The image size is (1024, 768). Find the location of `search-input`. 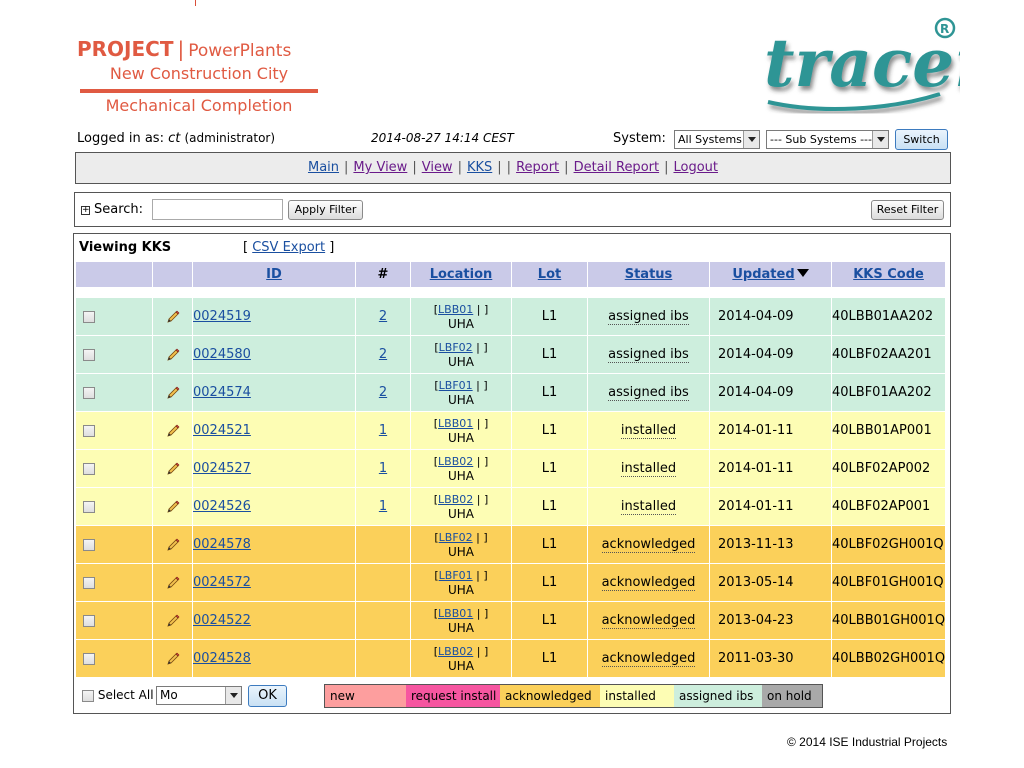

search-input is located at coordinates (217, 209).